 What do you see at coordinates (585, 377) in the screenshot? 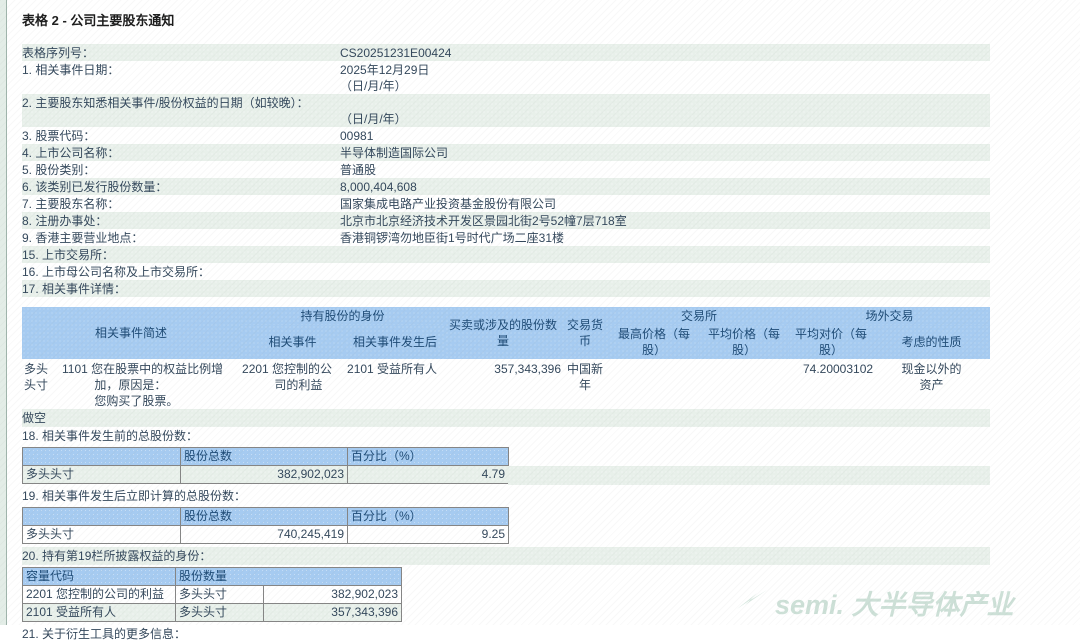
I see `currency-cell: 中国新年` at bounding box center [585, 377].